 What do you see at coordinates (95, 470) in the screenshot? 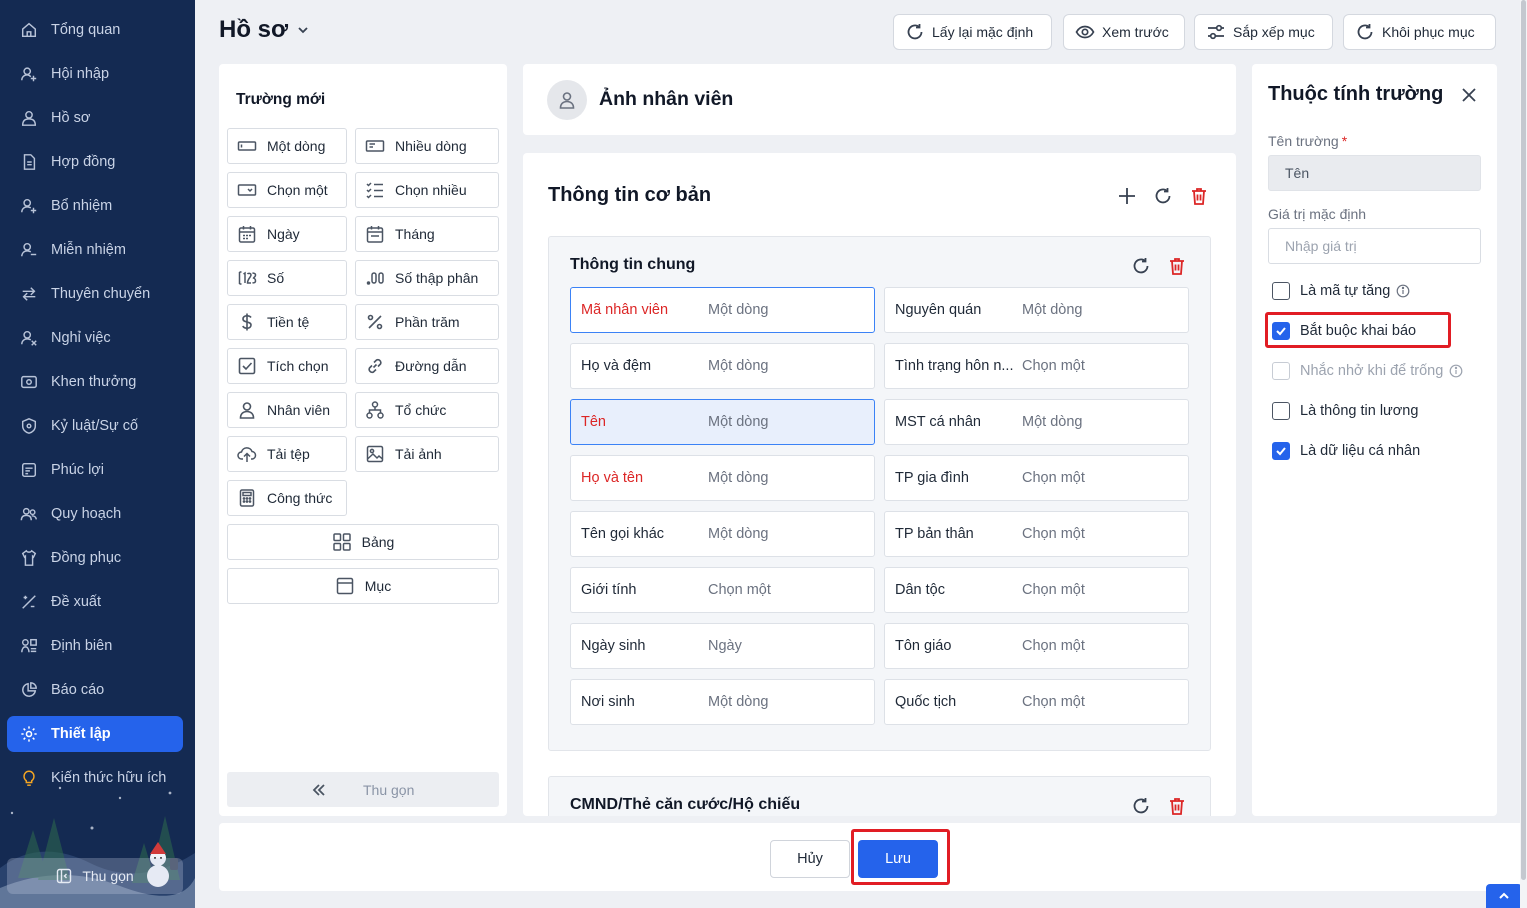
I see `sidebar-item-benefits: Phúc lợi` at bounding box center [95, 470].